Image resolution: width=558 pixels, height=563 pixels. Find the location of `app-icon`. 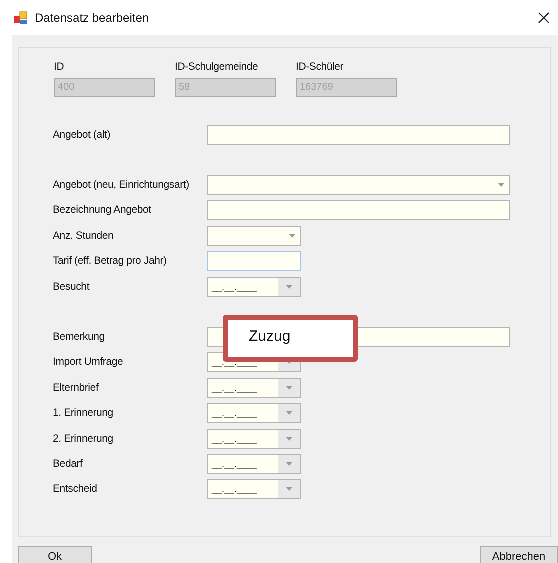

app-icon is located at coordinates (21, 17).